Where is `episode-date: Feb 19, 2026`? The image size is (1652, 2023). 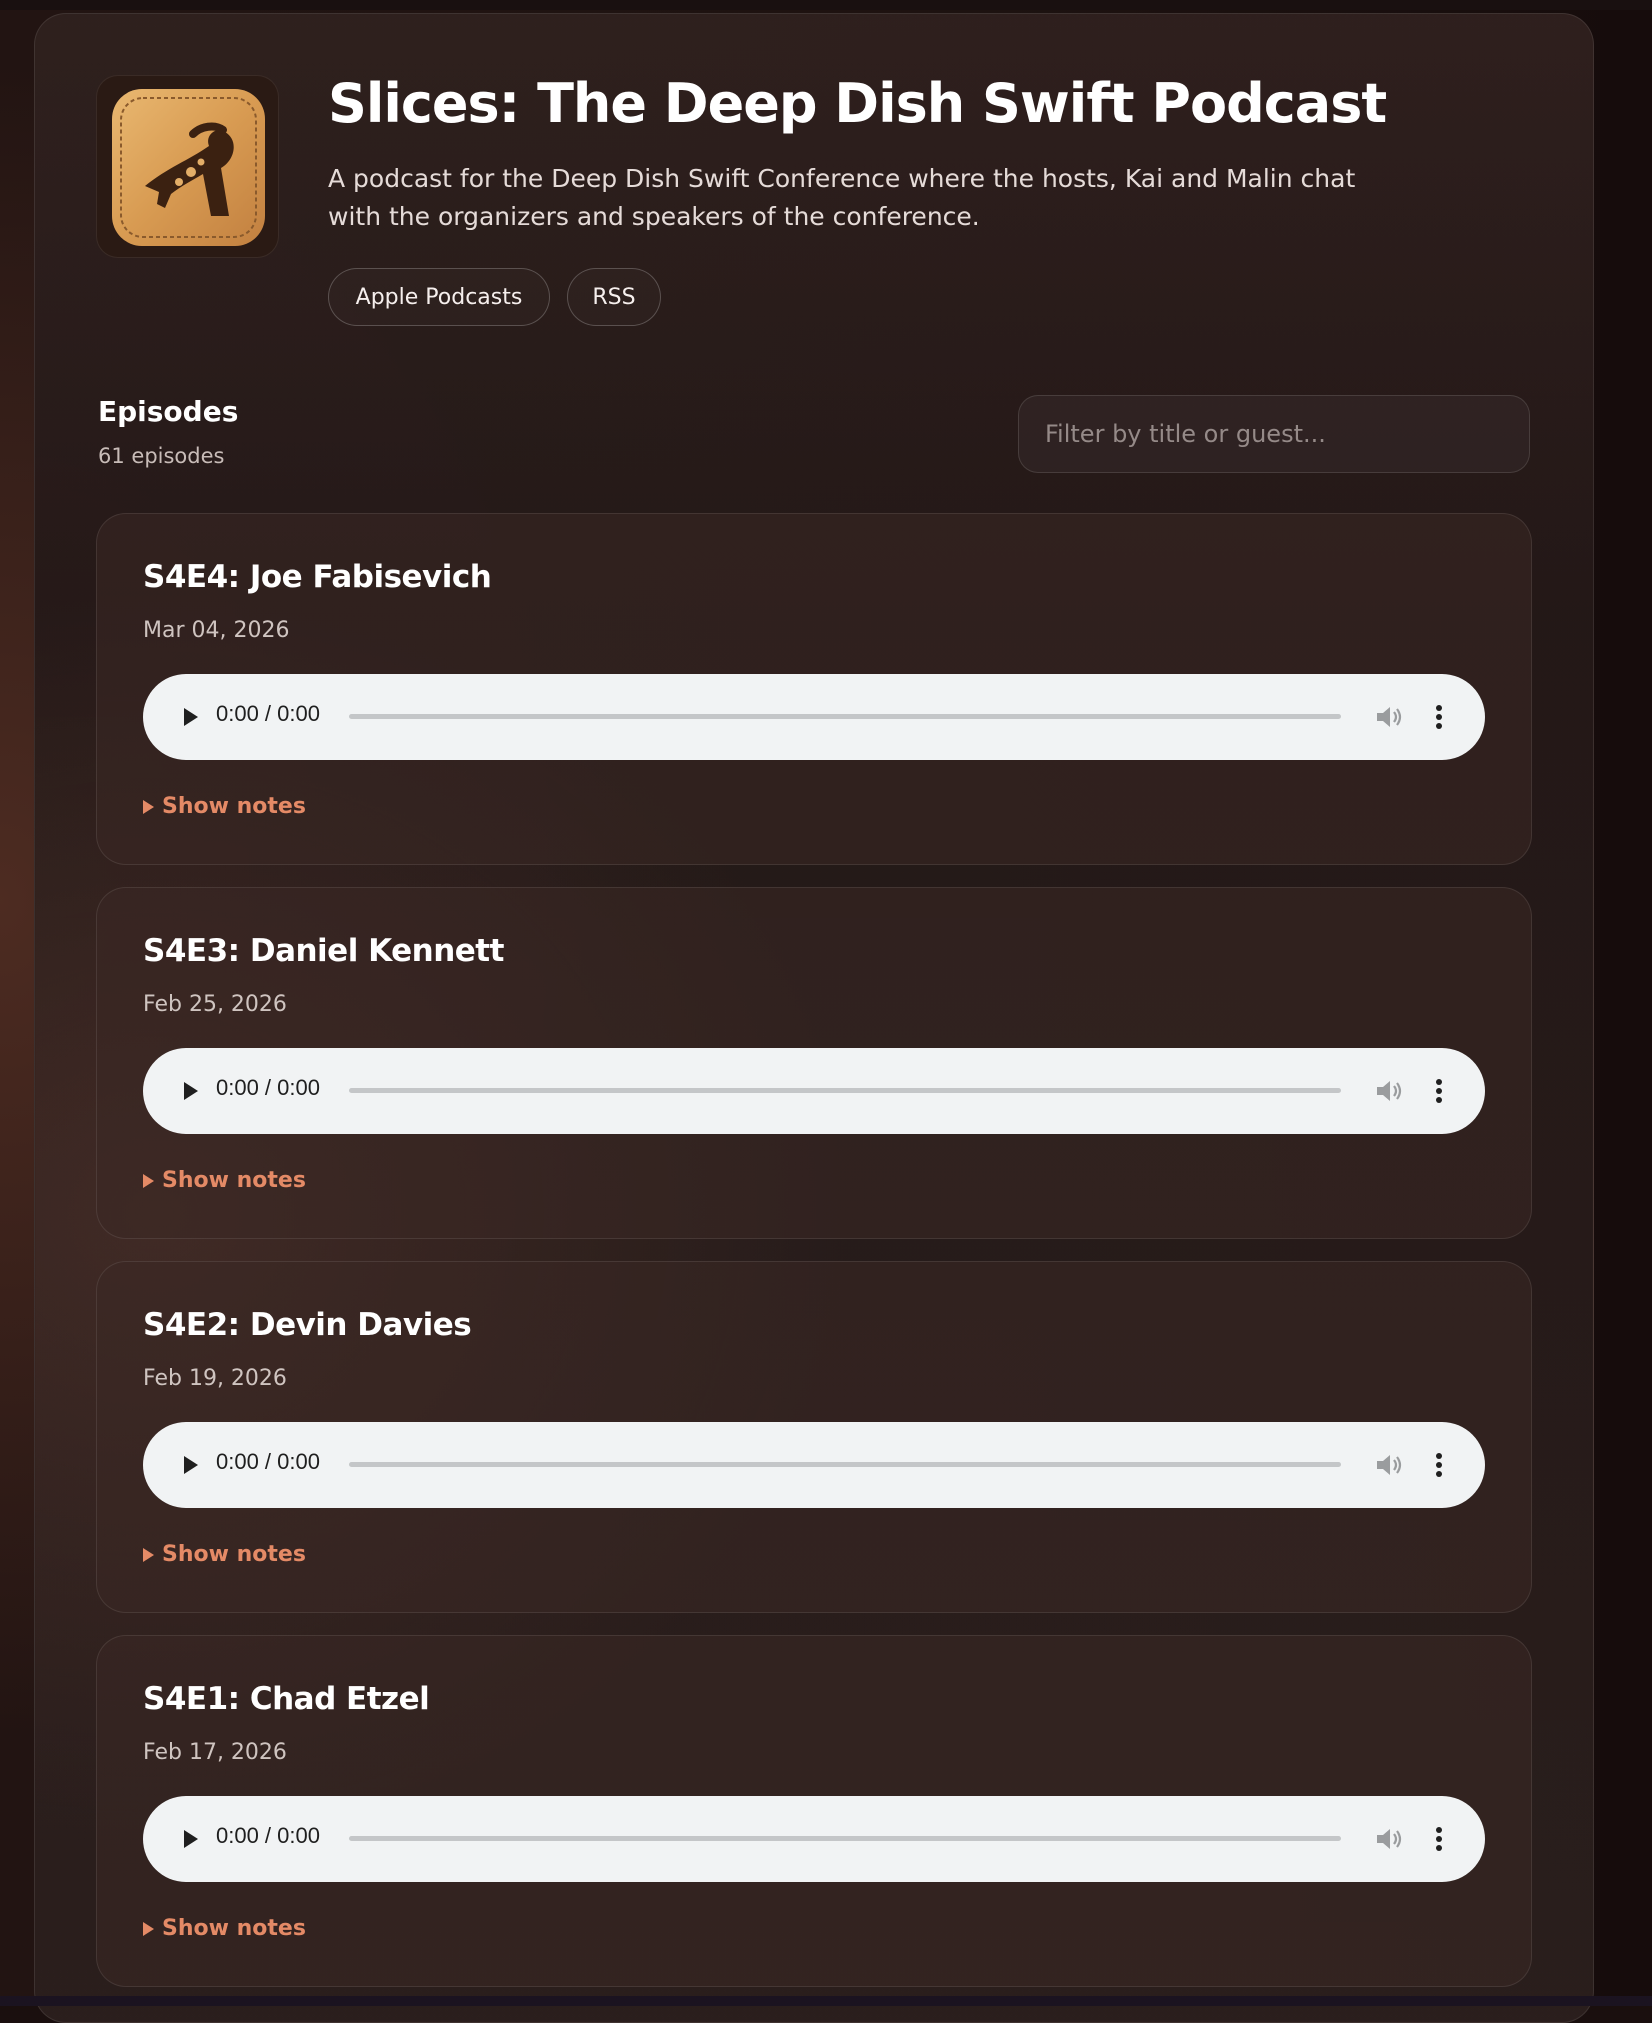
episode-date: Feb 19, 2026 is located at coordinates (215, 1378).